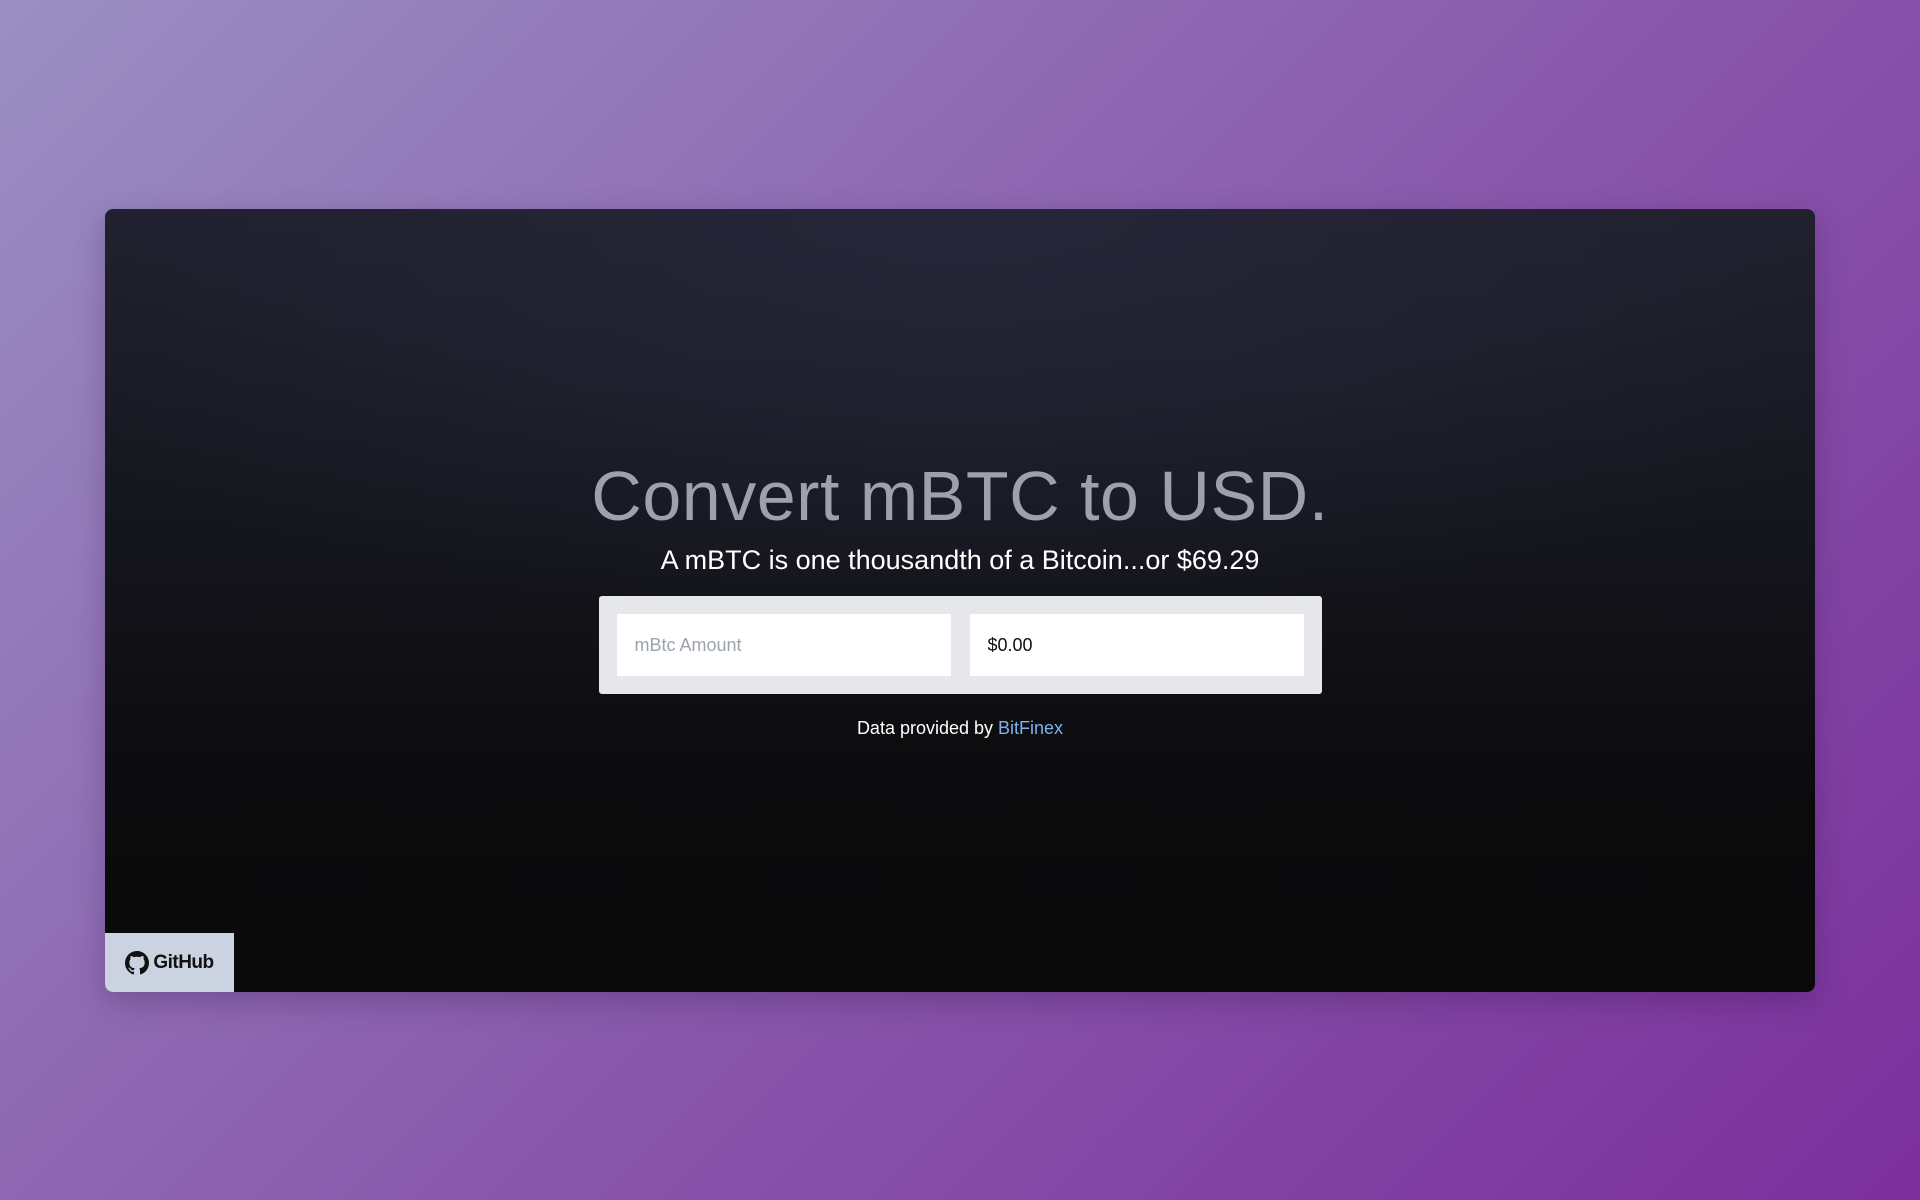 The image size is (1920, 1200). I want to click on credit-prefix: Data provided by, so click(927, 728).